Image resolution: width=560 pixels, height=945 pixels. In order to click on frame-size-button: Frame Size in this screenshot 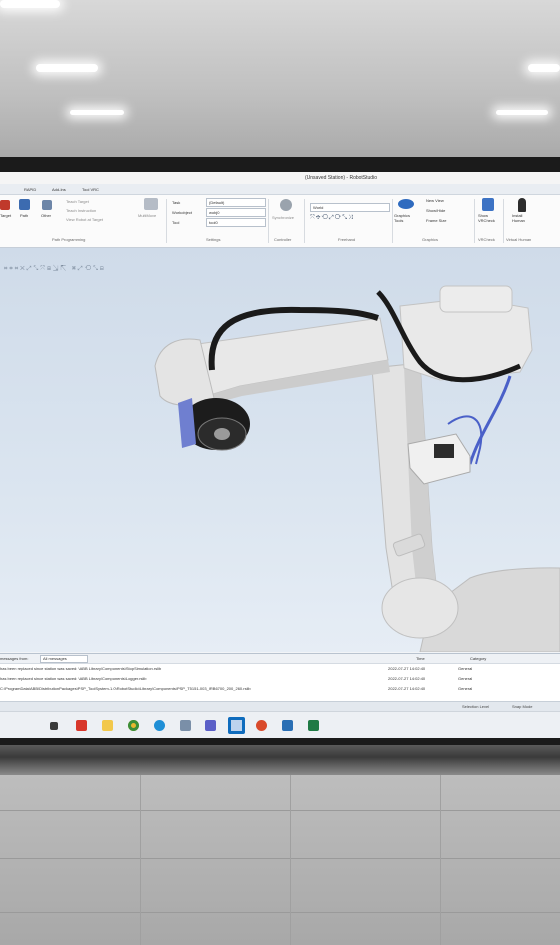, I will do `click(436, 220)`.